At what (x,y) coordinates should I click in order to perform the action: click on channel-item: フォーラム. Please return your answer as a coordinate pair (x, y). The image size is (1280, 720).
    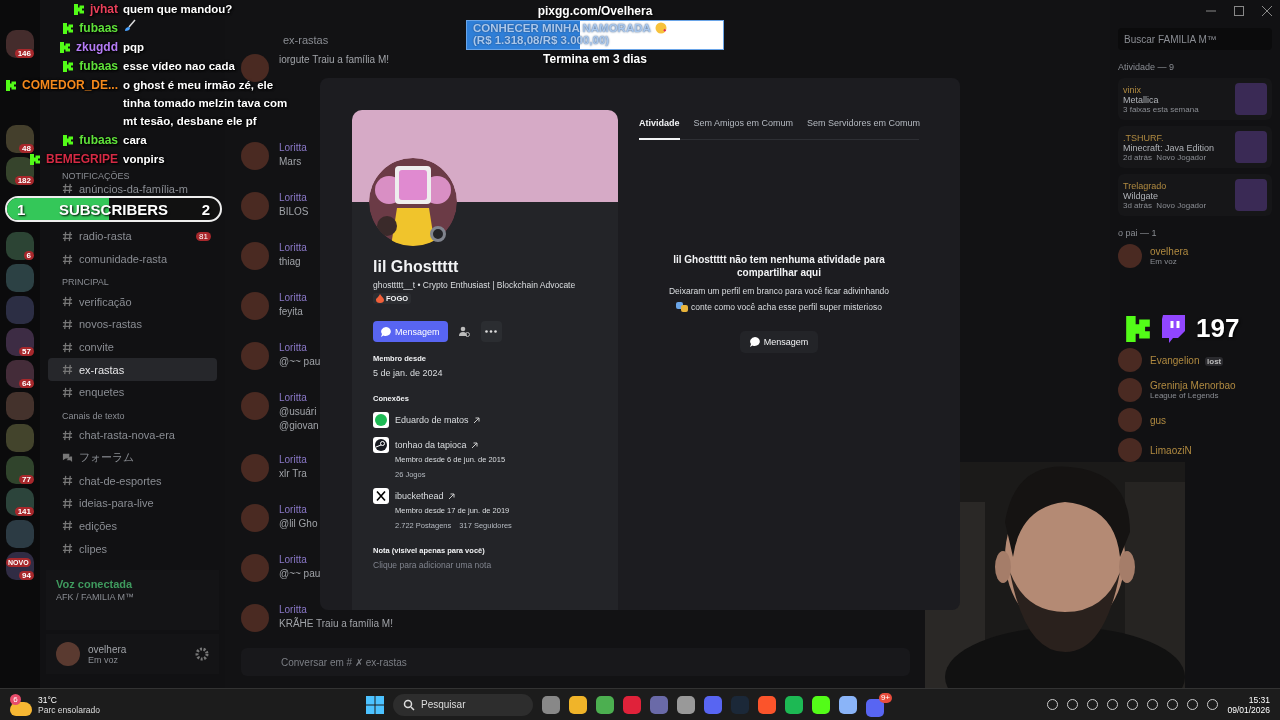
    Looking at the image, I should click on (132, 458).